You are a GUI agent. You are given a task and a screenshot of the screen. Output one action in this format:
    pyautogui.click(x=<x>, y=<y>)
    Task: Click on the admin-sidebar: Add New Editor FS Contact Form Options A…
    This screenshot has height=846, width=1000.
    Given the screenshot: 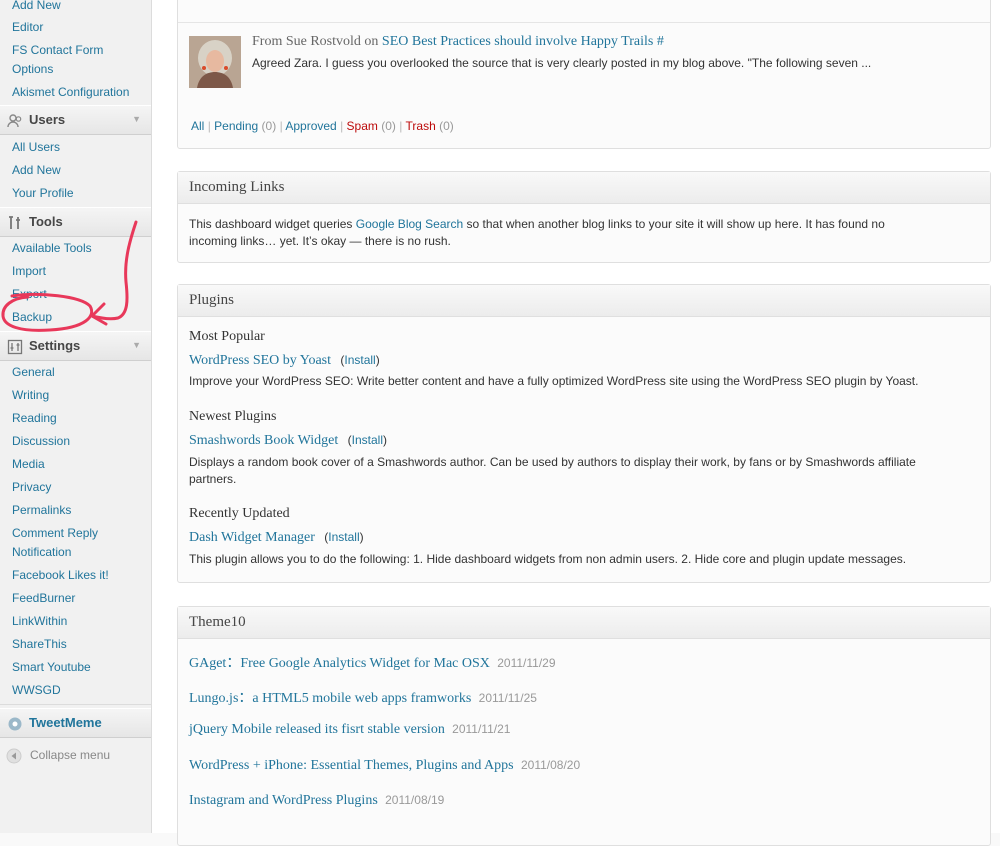 What is the action you would take?
    pyautogui.click(x=76, y=416)
    